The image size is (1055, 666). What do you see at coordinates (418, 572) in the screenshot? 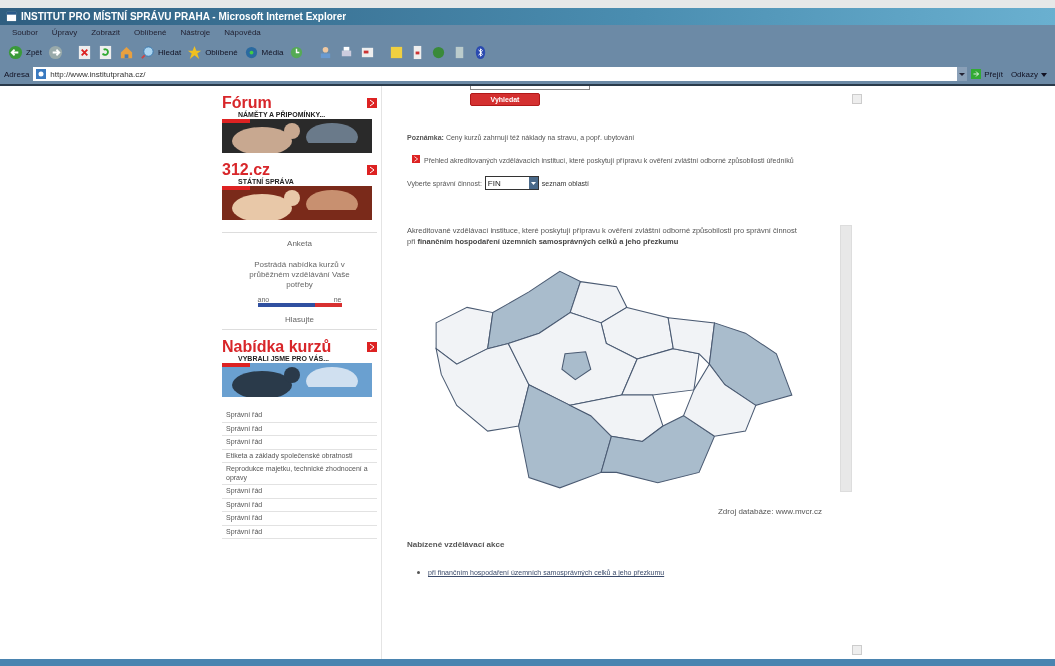
I see `bullet-icon` at bounding box center [418, 572].